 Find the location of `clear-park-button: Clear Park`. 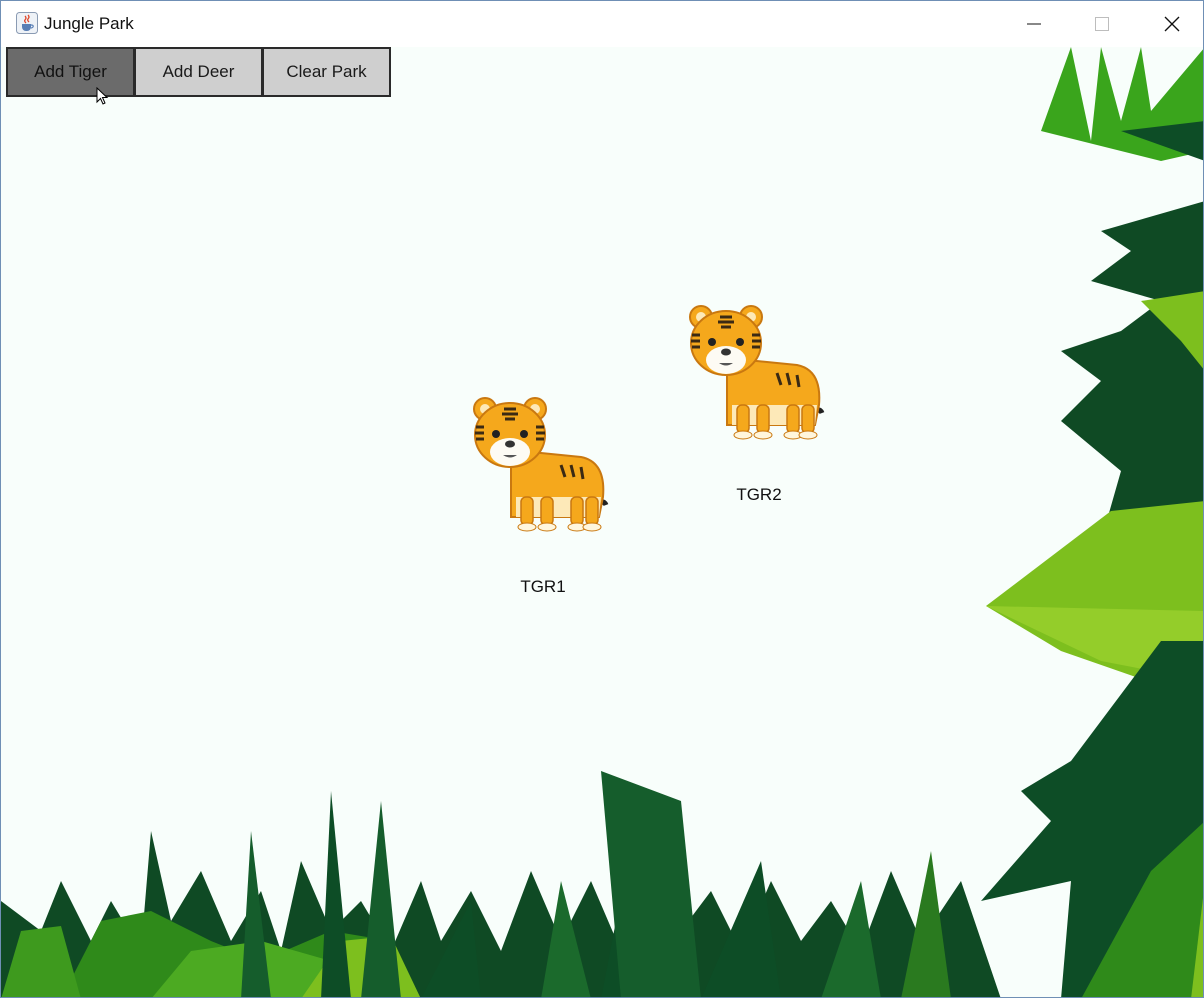

clear-park-button: Clear Park is located at coordinates (326, 72).